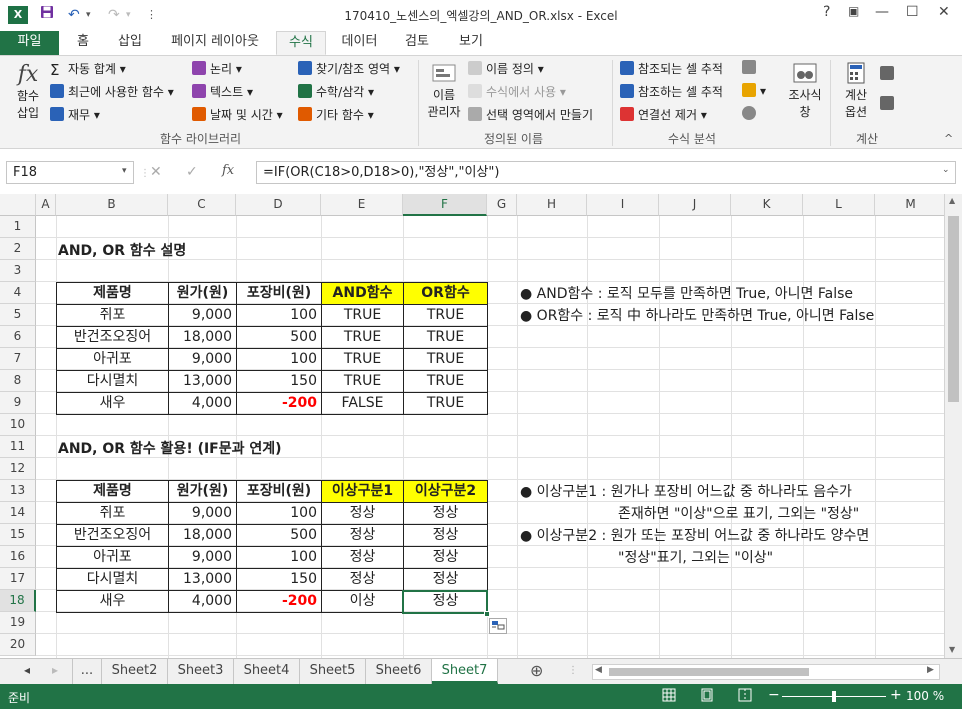  I want to click on row-header-20: 20, so click(18, 645).